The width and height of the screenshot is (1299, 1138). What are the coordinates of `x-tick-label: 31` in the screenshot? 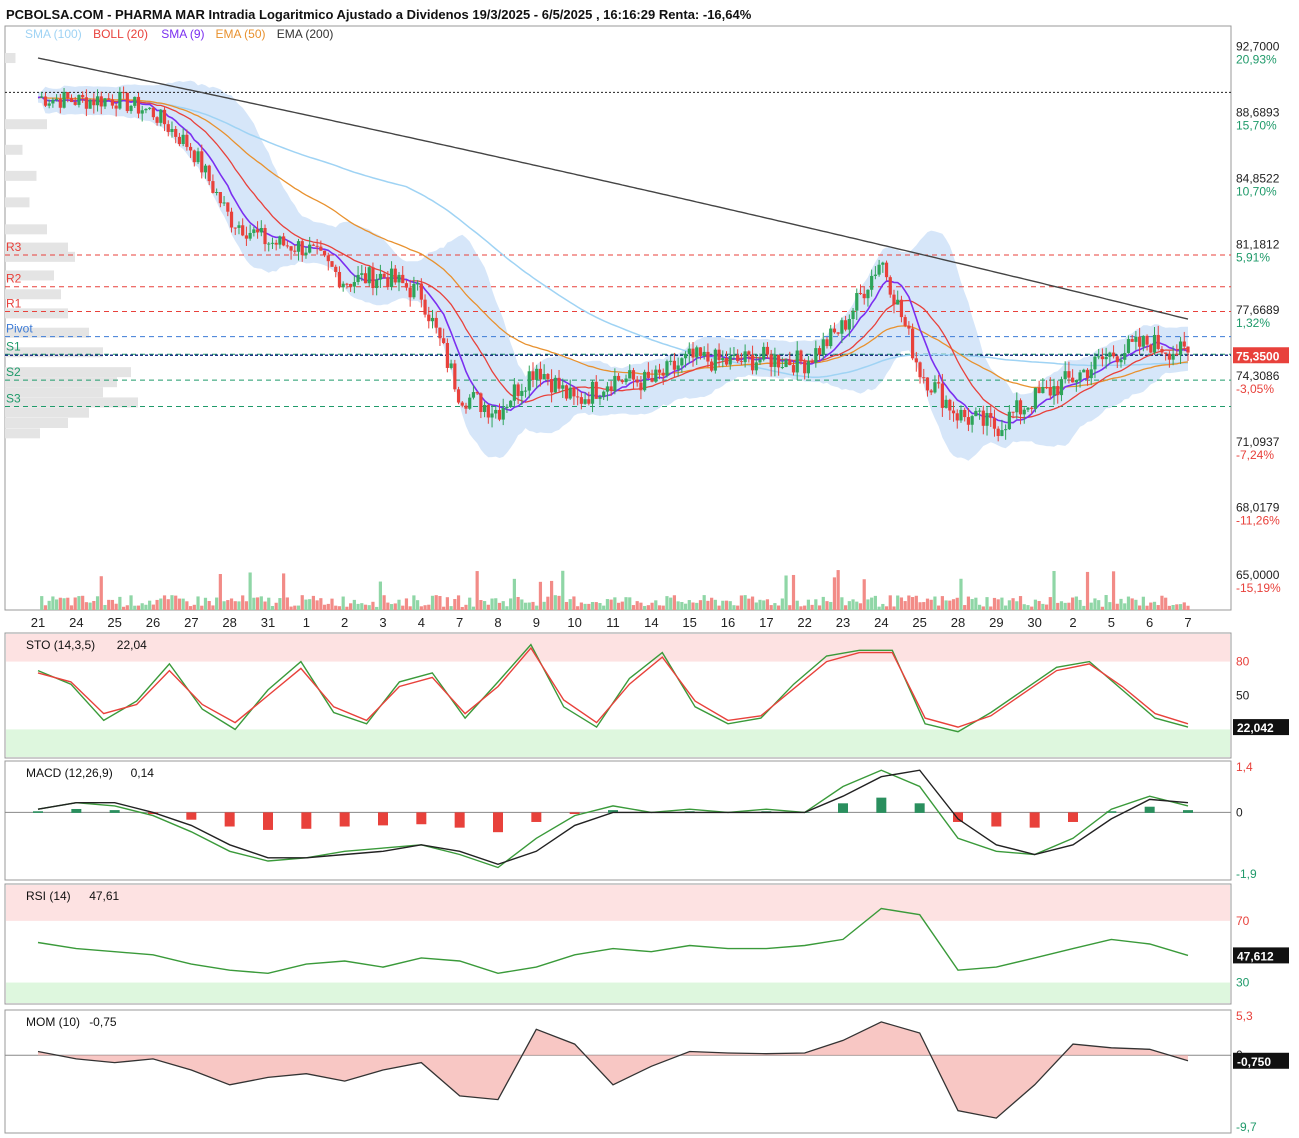 It's located at (268, 622).